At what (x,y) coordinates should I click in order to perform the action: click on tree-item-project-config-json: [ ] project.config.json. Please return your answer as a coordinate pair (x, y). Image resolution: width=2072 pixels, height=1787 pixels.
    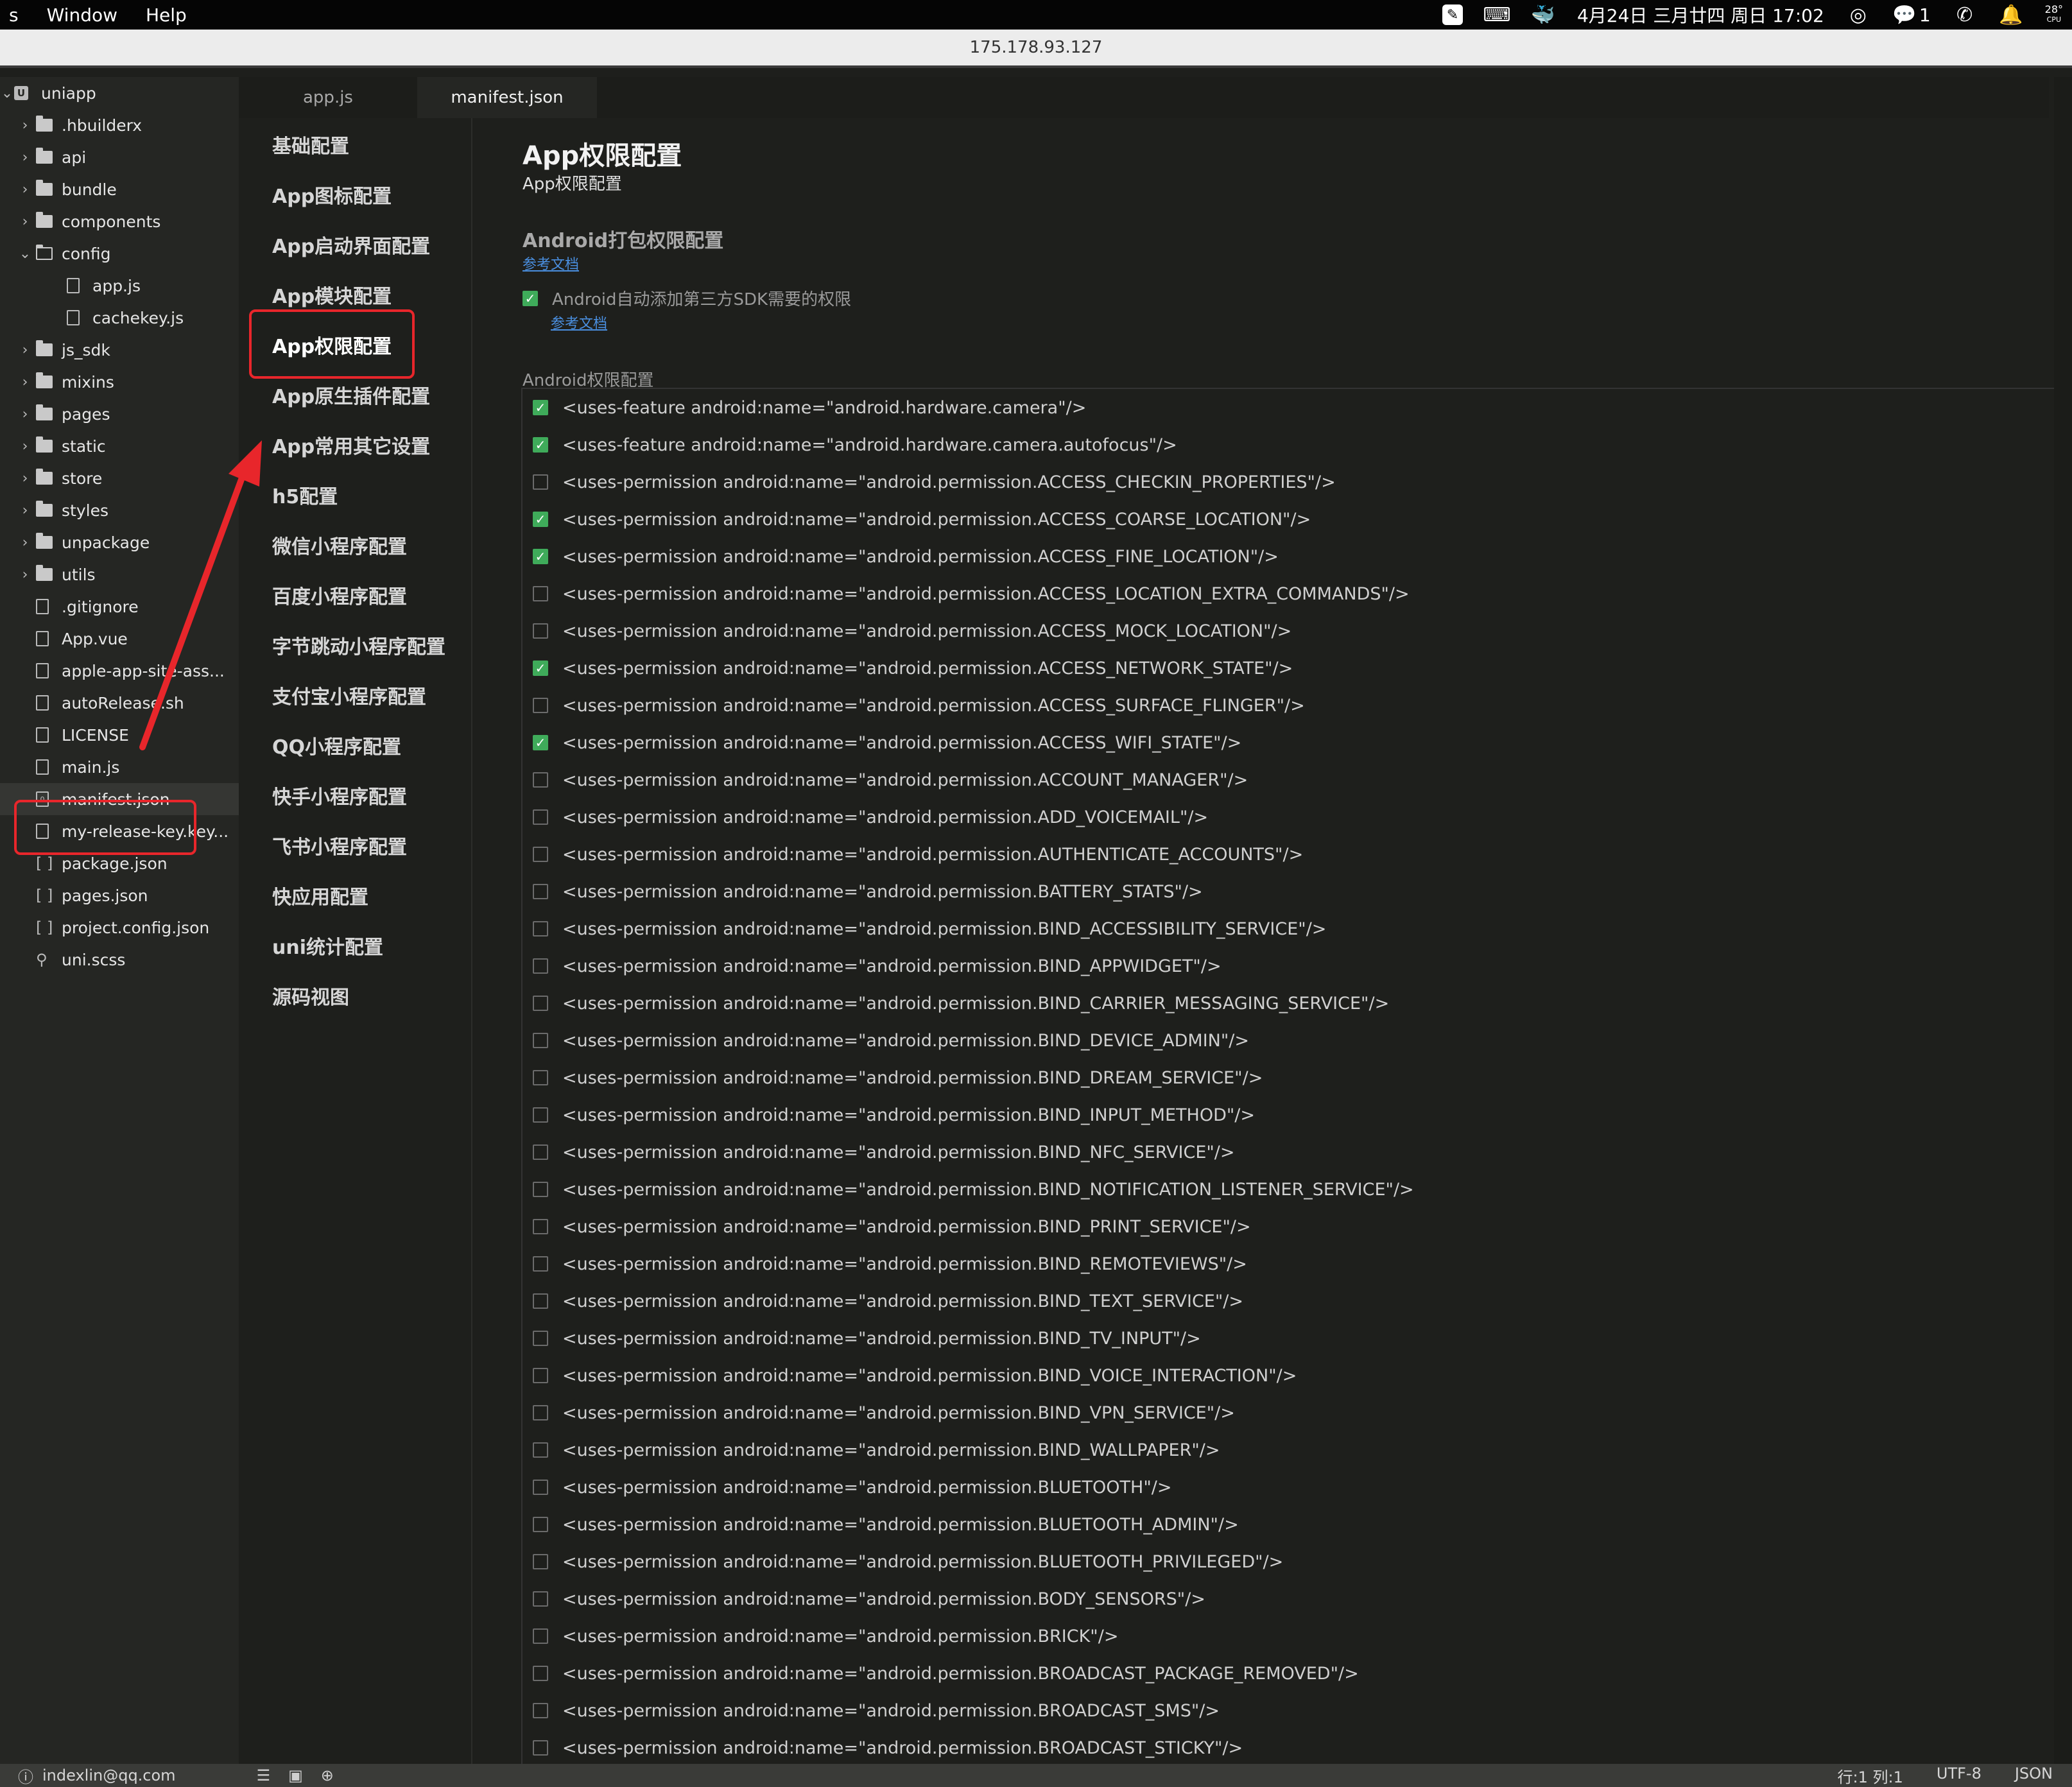
    Looking at the image, I should click on (120, 927).